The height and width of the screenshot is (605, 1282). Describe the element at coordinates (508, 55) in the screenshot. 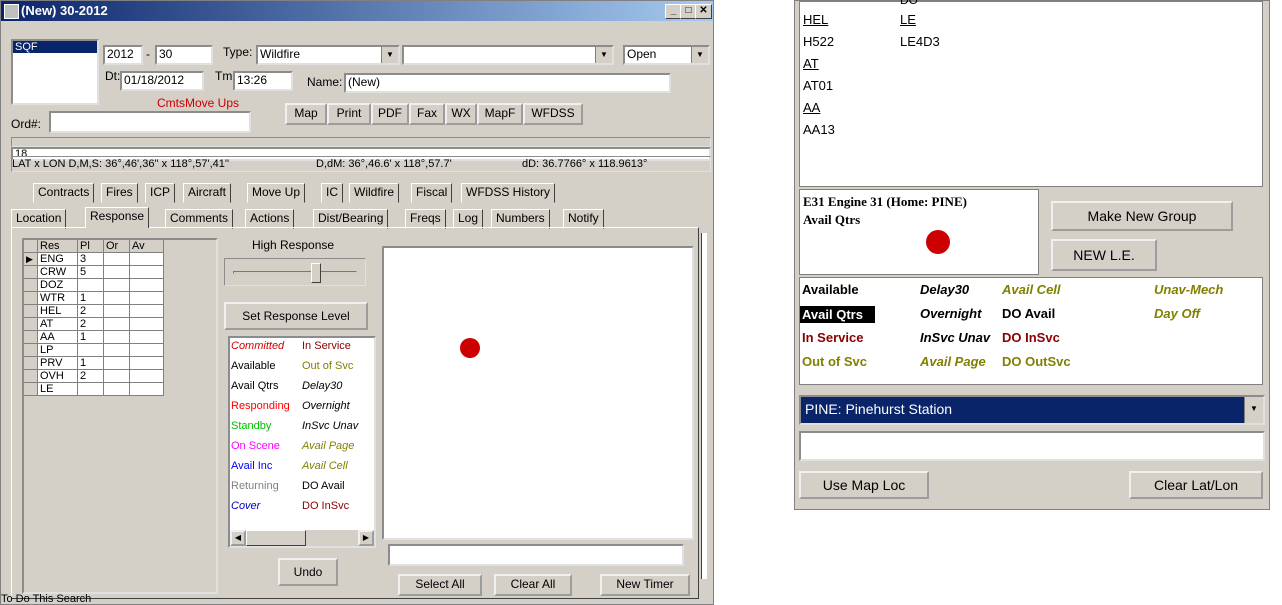

I see `subtype-select: ▼` at that location.